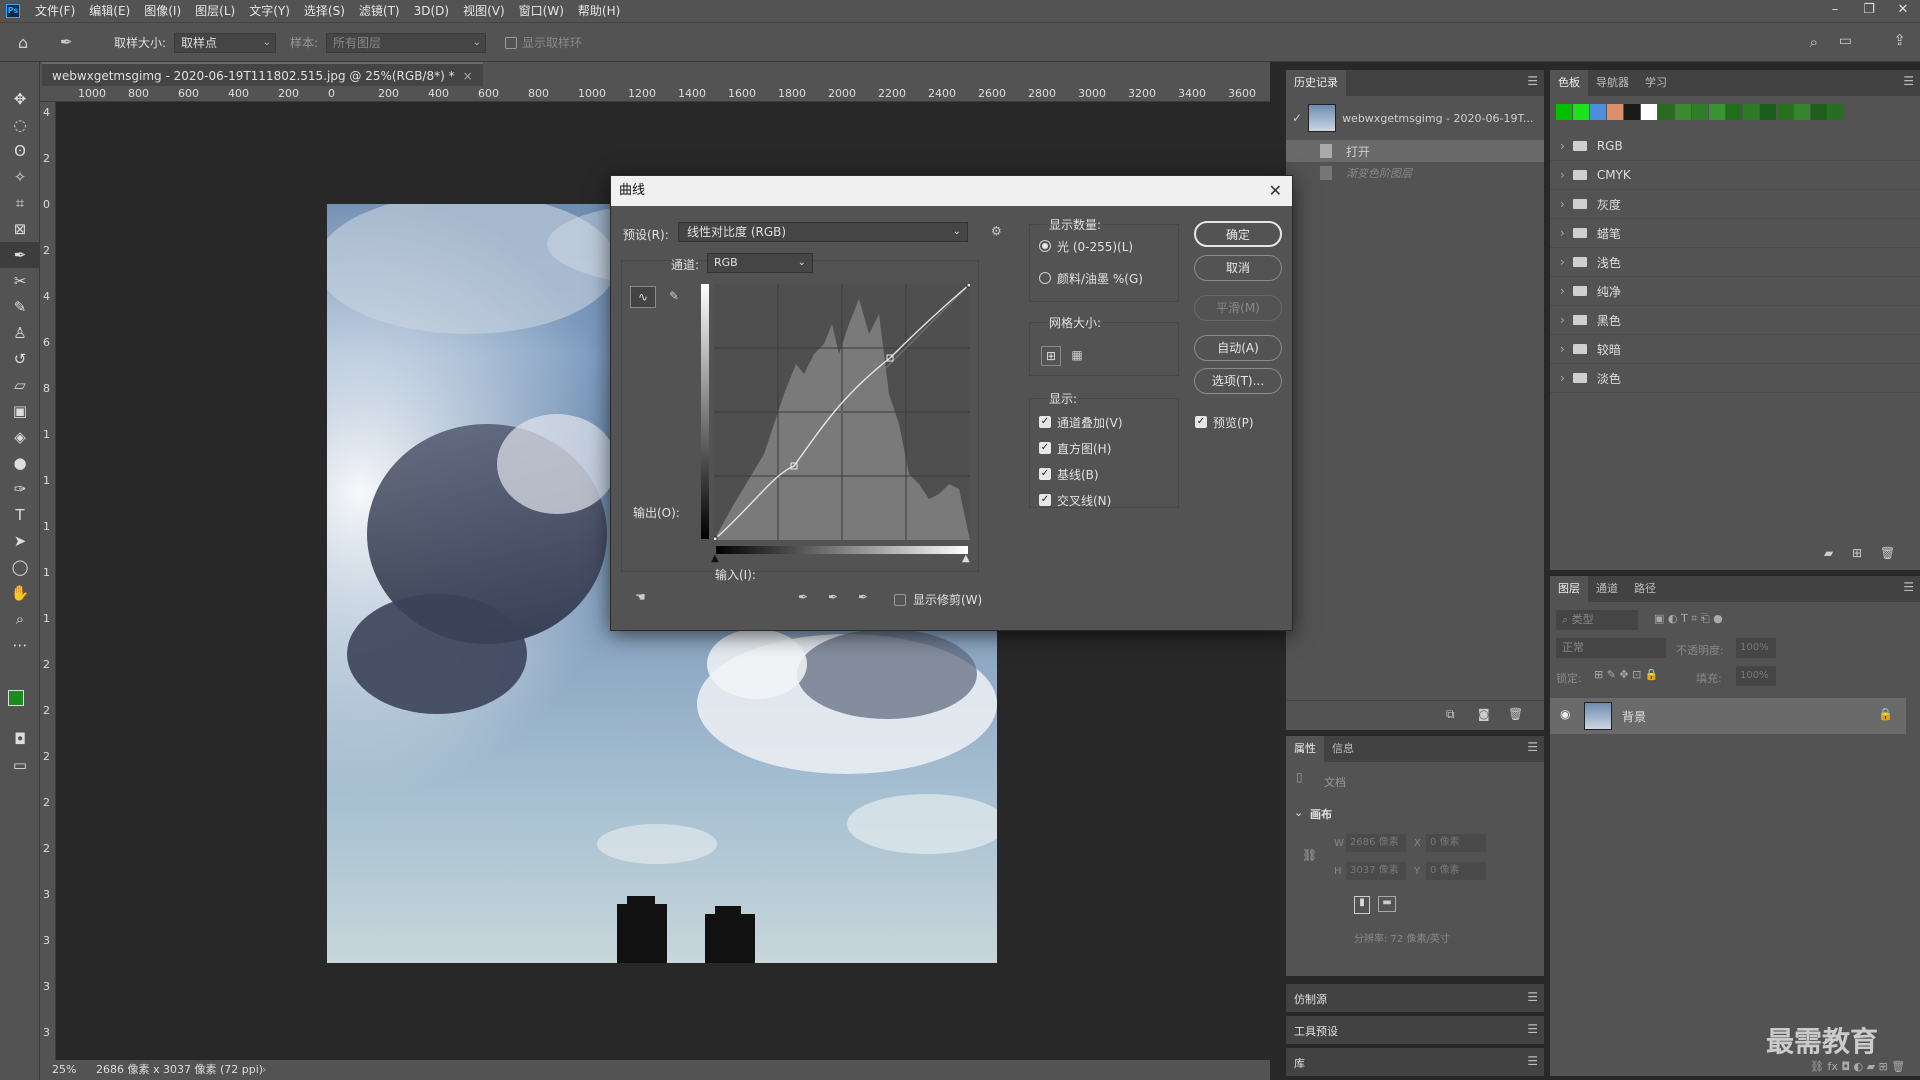 The height and width of the screenshot is (1080, 1920). What do you see at coordinates (20, 359) in the screenshot?
I see `history-brush-icon: ↺` at bounding box center [20, 359].